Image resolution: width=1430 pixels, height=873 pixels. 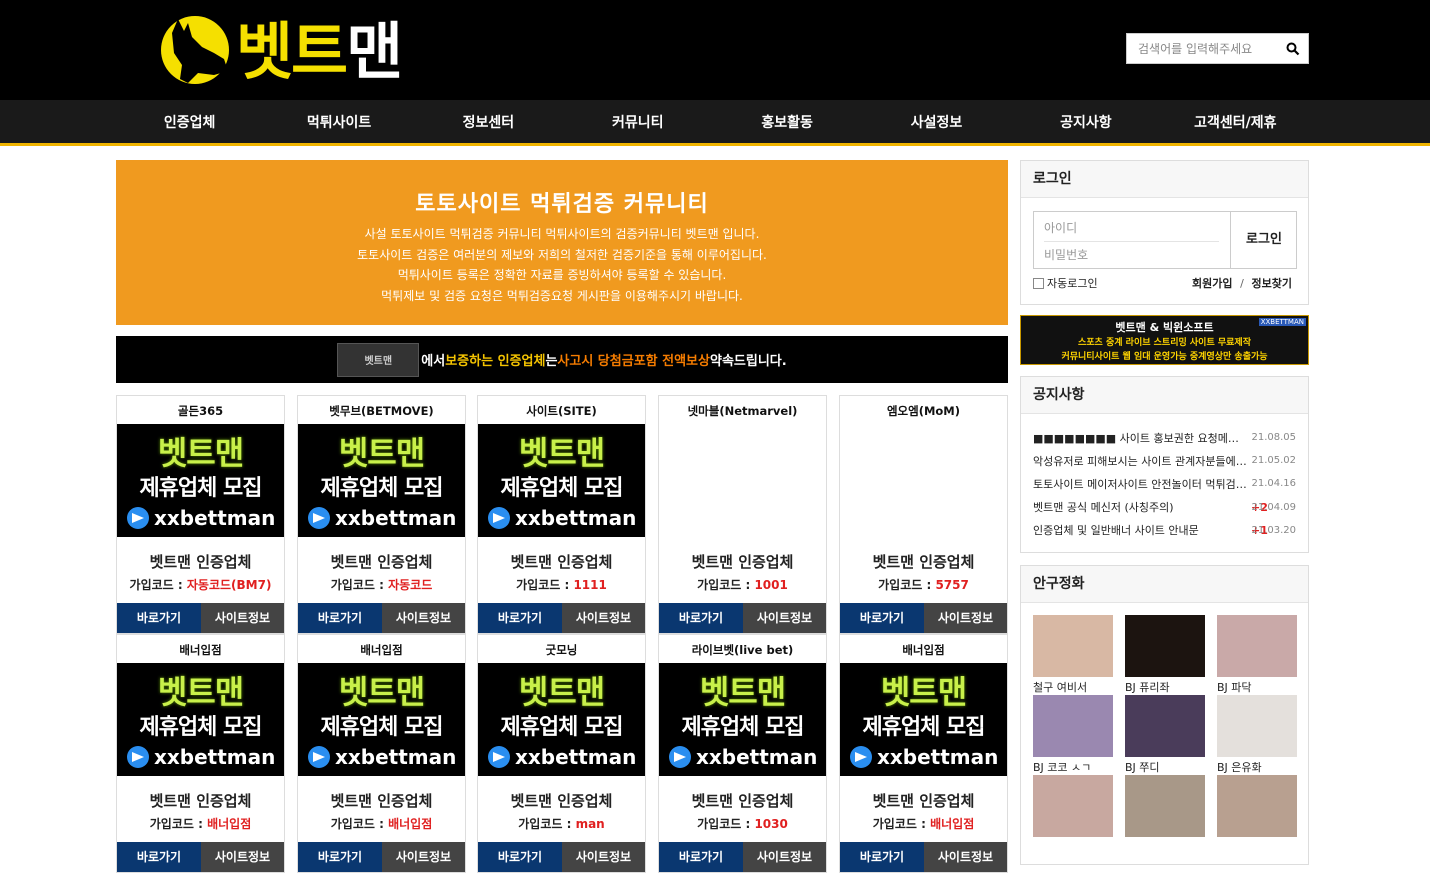 What do you see at coordinates (189, 123) in the screenshot?
I see `nav-item-certified: 인증업체` at bounding box center [189, 123].